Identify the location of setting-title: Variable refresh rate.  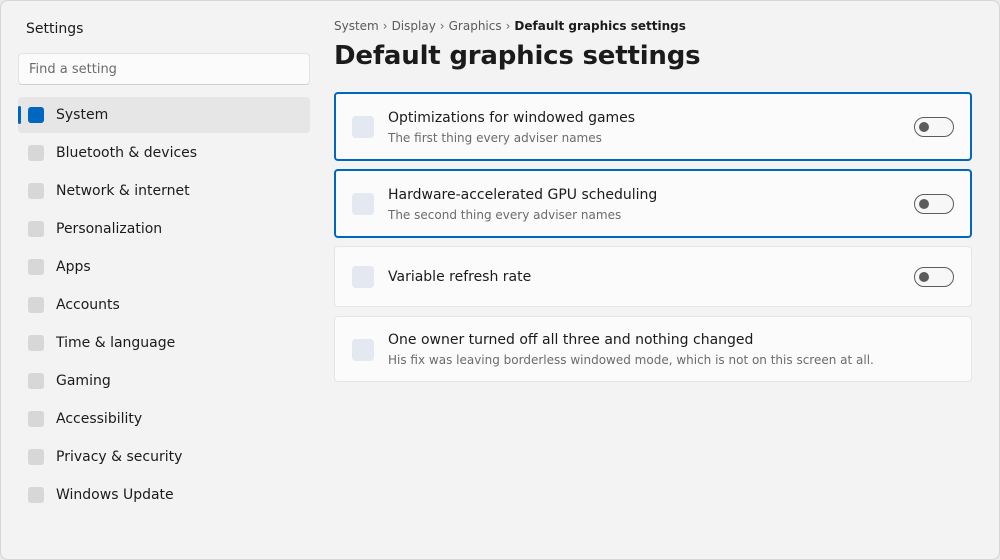
(460, 277).